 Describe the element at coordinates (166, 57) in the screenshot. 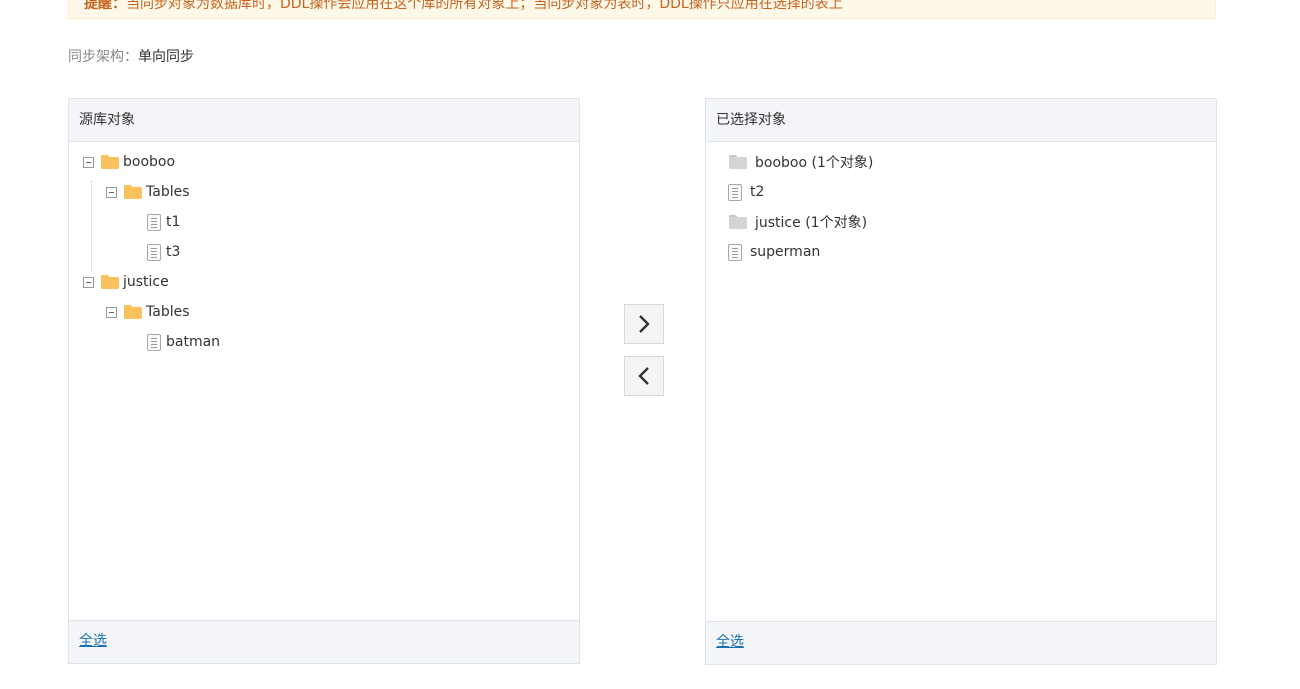

I see `sync-architecture-value: 单向同步` at that location.